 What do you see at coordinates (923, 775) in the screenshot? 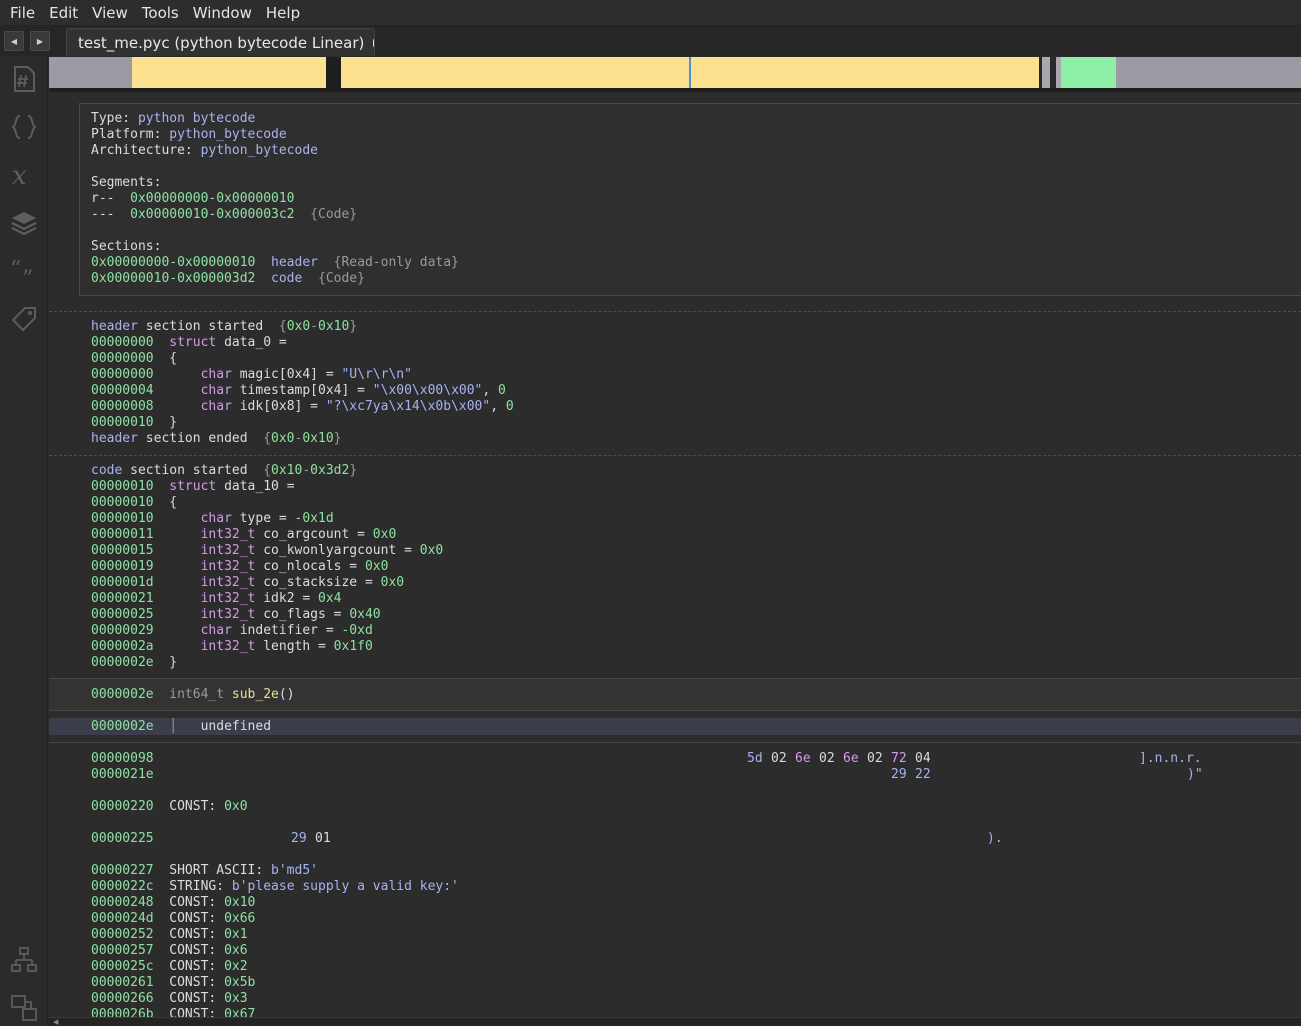
I see `hex-byte: 22` at bounding box center [923, 775].